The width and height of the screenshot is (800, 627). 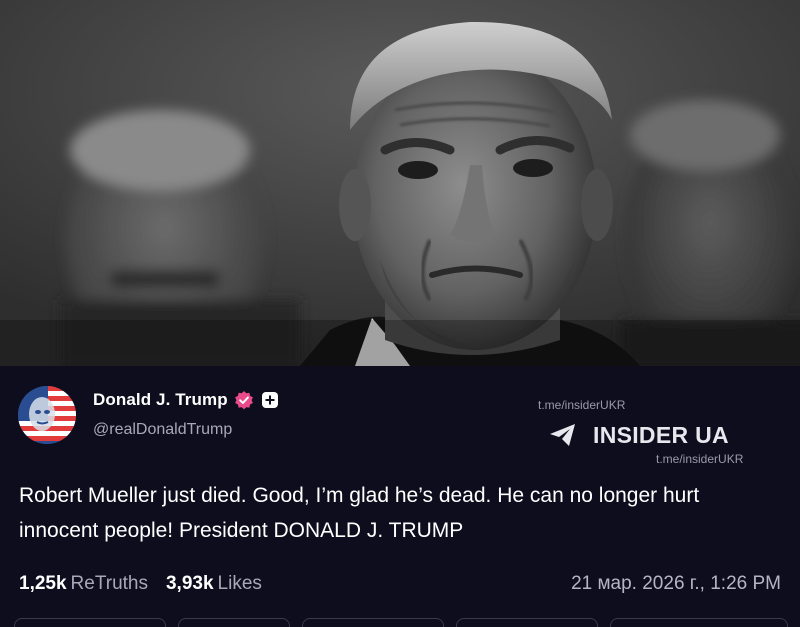 What do you see at coordinates (162, 430) in the screenshot?
I see `author-handle: @realDonaldTrump` at bounding box center [162, 430].